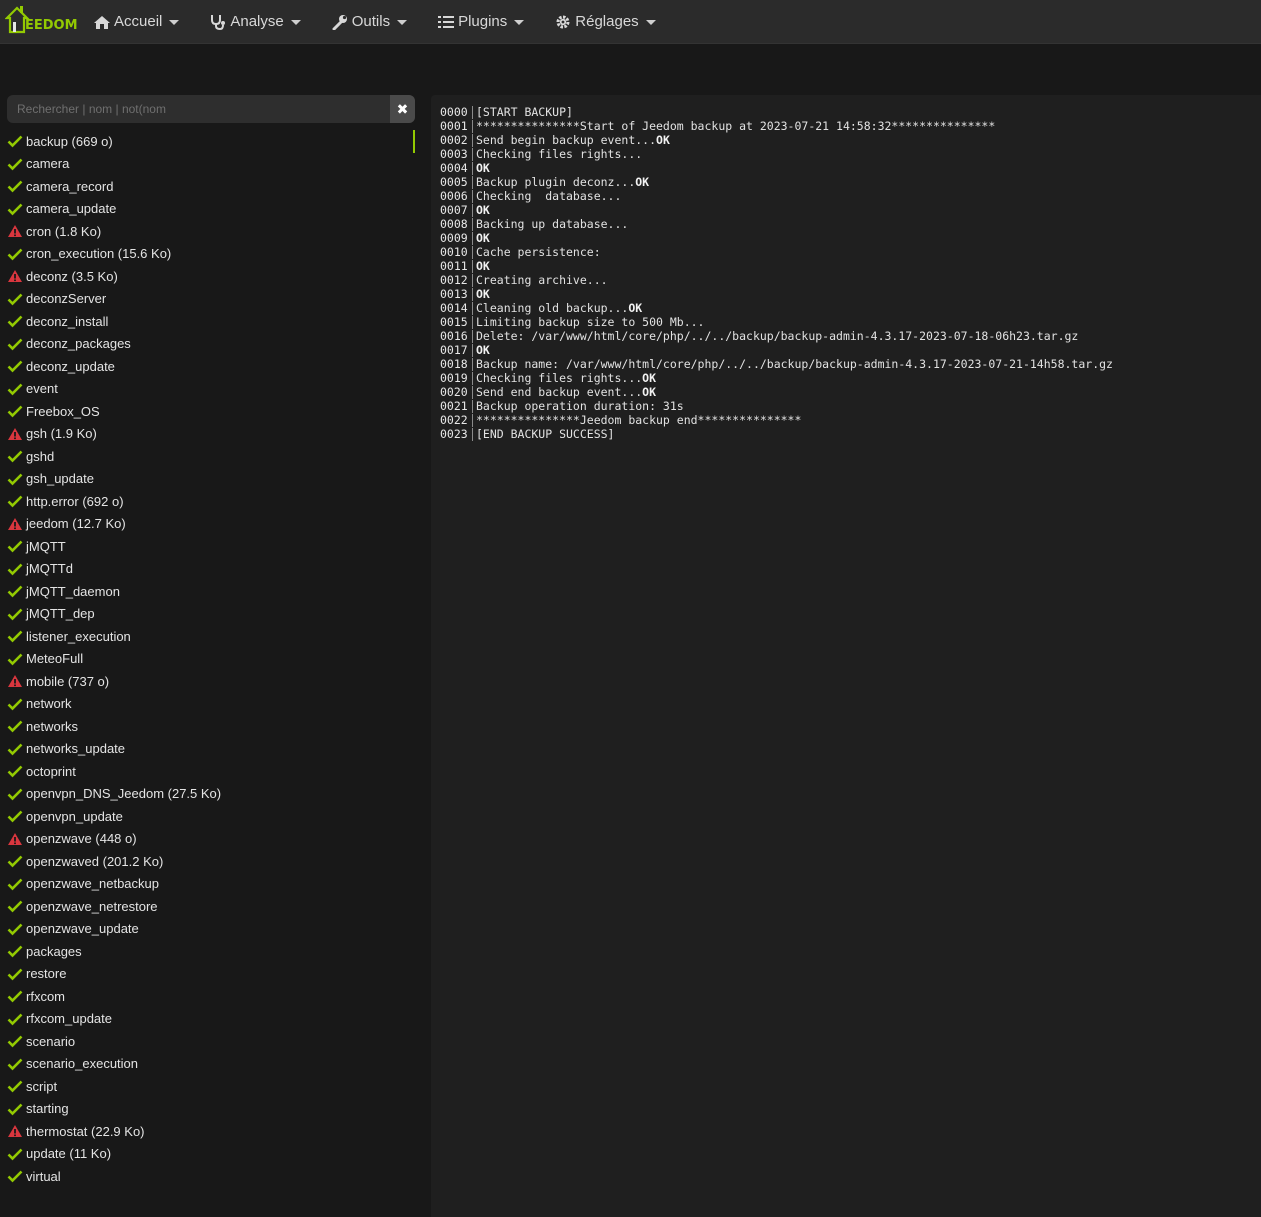  I want to click on log-item: jMQTTd, so click(207, 569).